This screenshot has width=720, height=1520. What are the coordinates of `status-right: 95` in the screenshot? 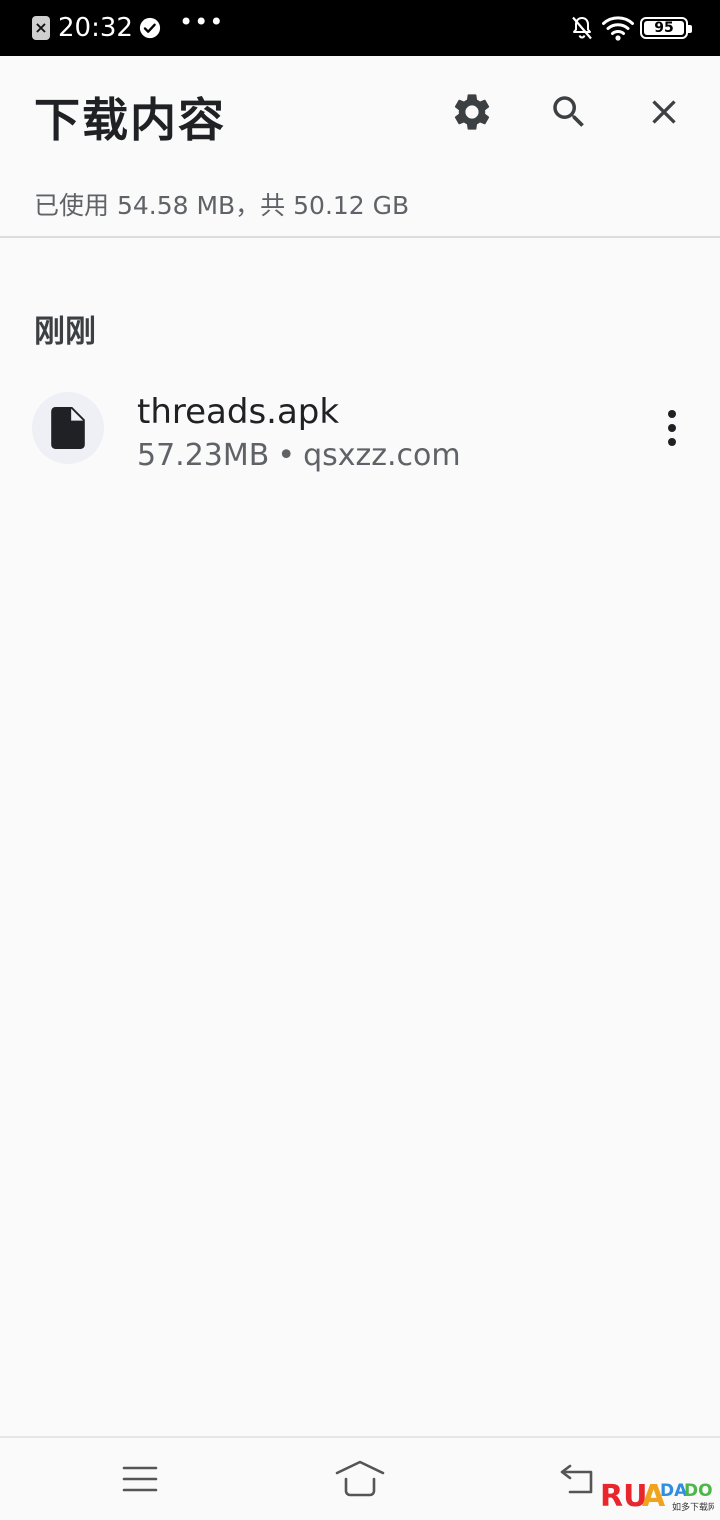 It's located at (631, 28).